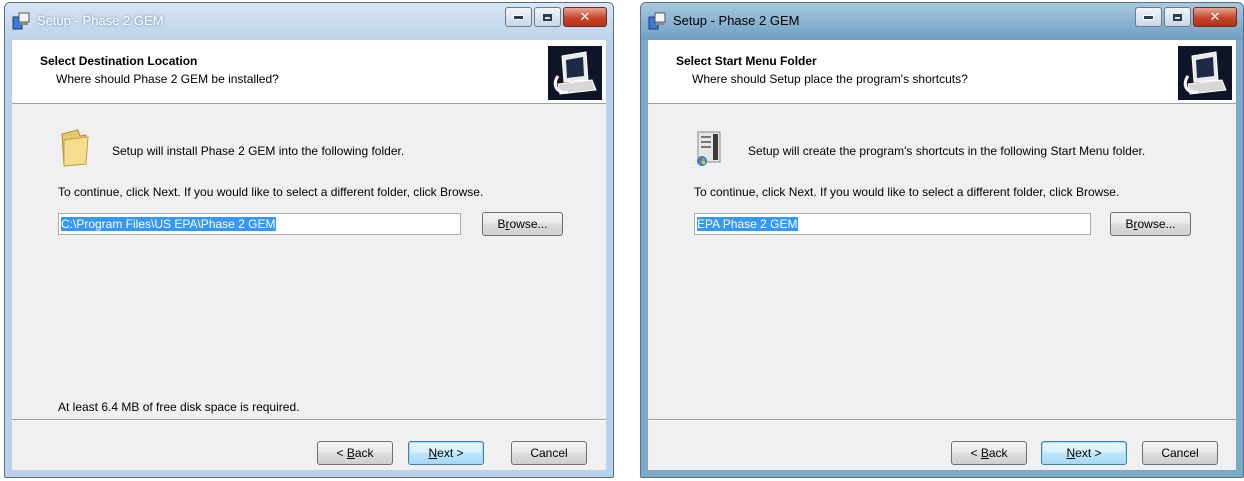 The height and width of the screenshot is (481, 1244). I want to click on page-subtitle: Where should Phase 2 GEM be installed?, so click(167, 79).